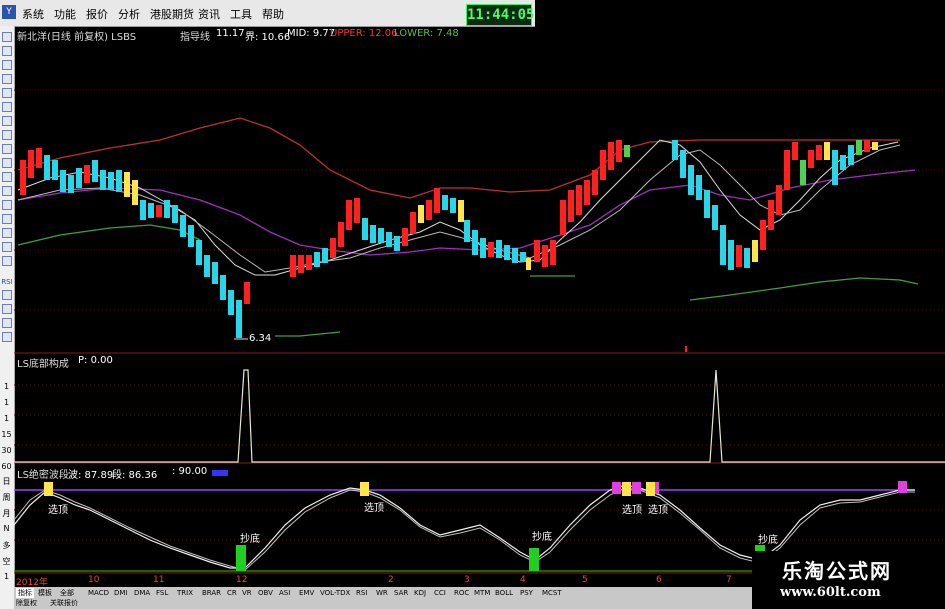 The image size is (945, 609). Describe the element at coordinates (523, 580) in the screenshot. I see `x-label-4: 4` at that location.